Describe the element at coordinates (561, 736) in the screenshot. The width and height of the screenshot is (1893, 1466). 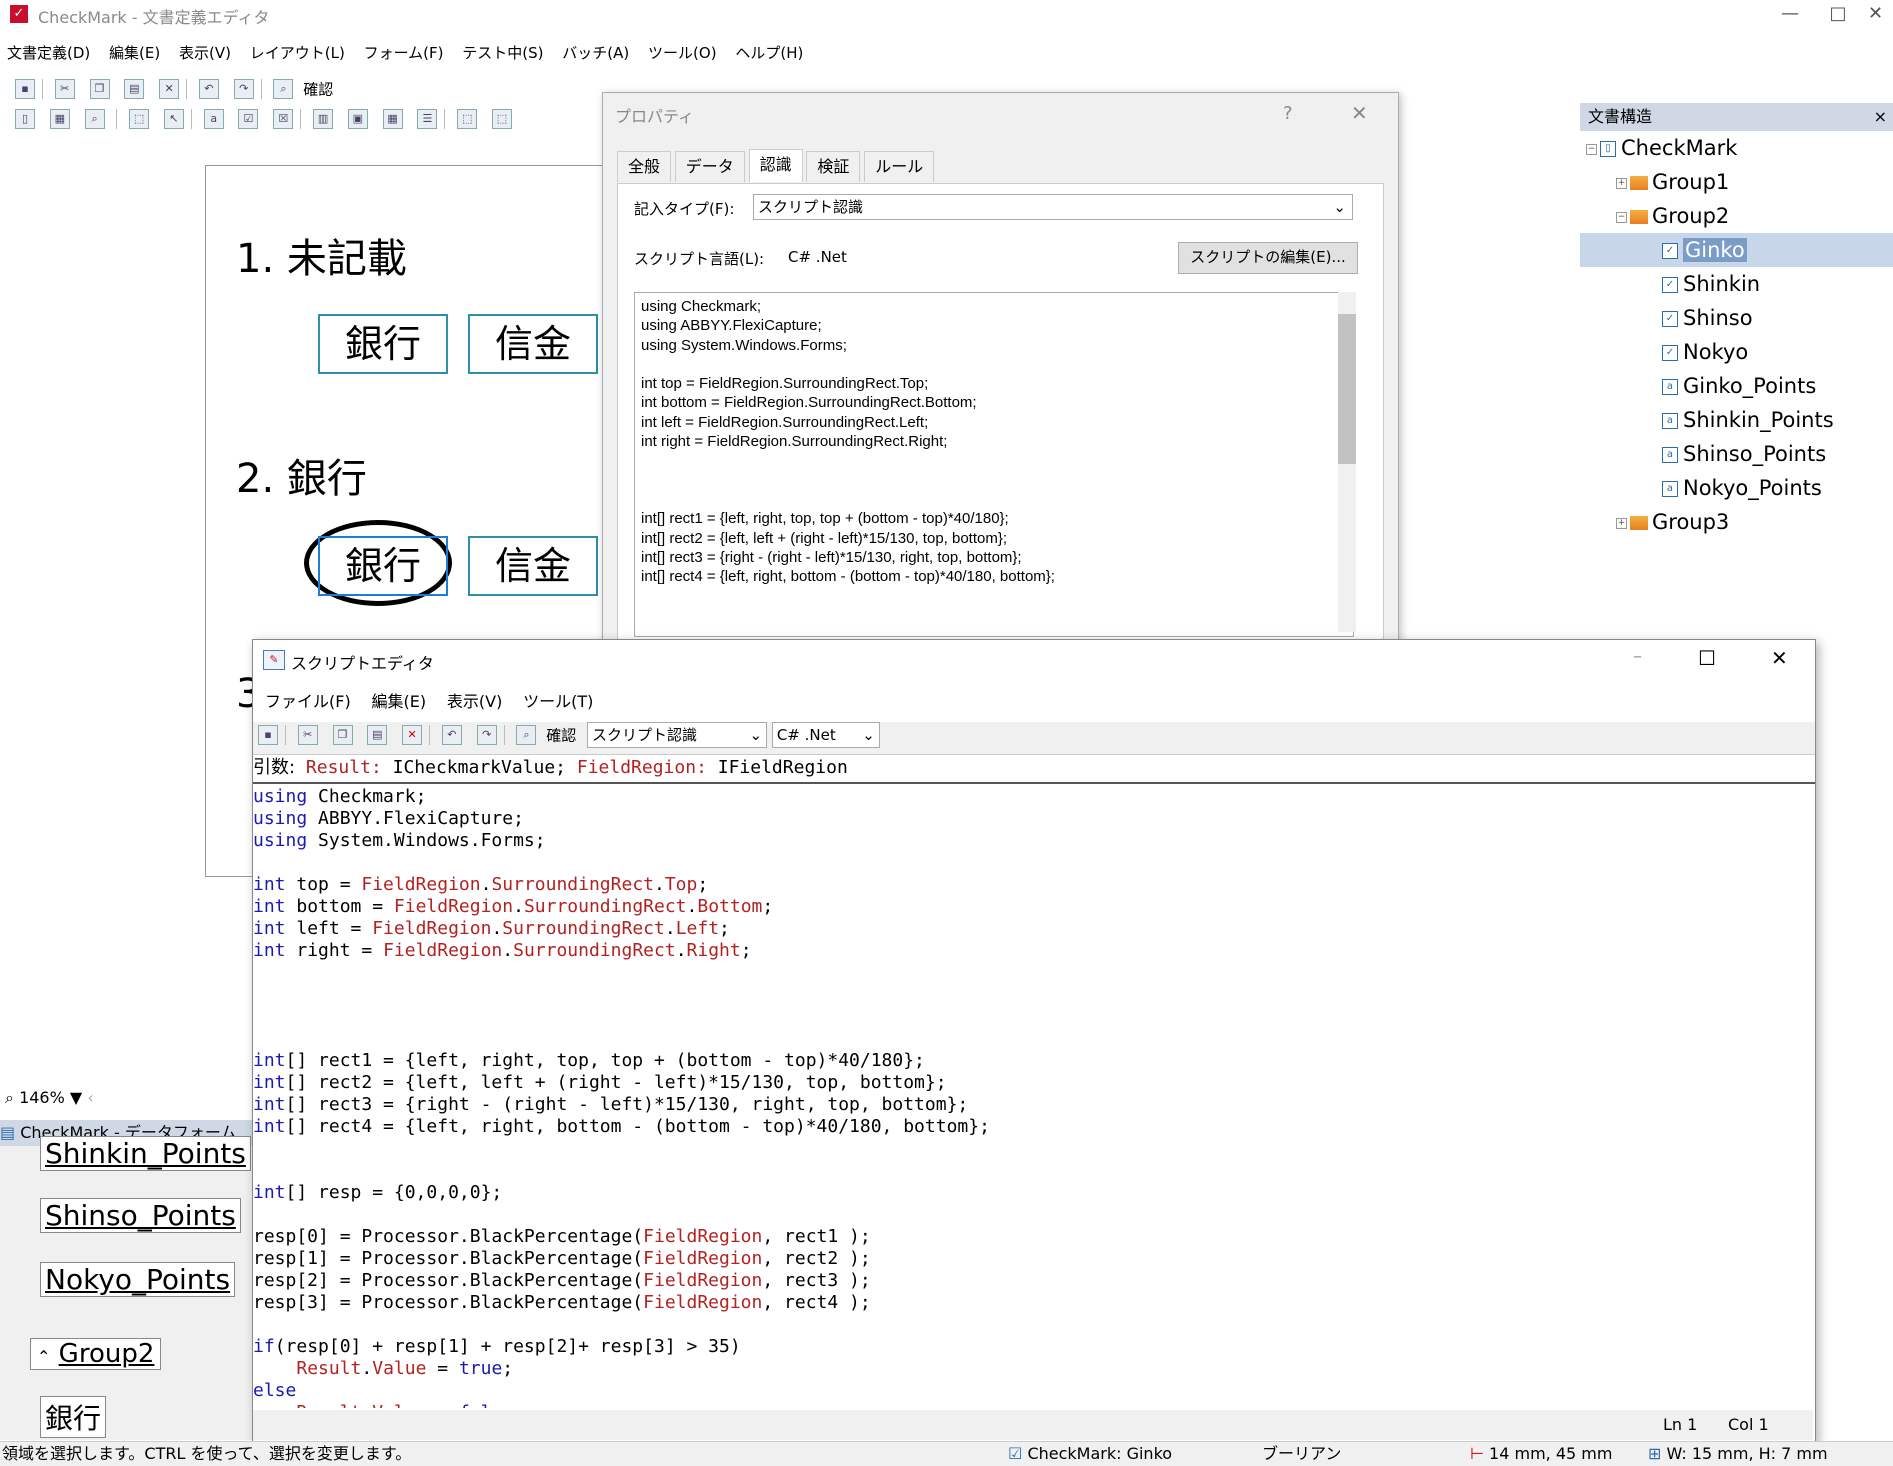
I see `se-confirm-button: 確認` at that location.